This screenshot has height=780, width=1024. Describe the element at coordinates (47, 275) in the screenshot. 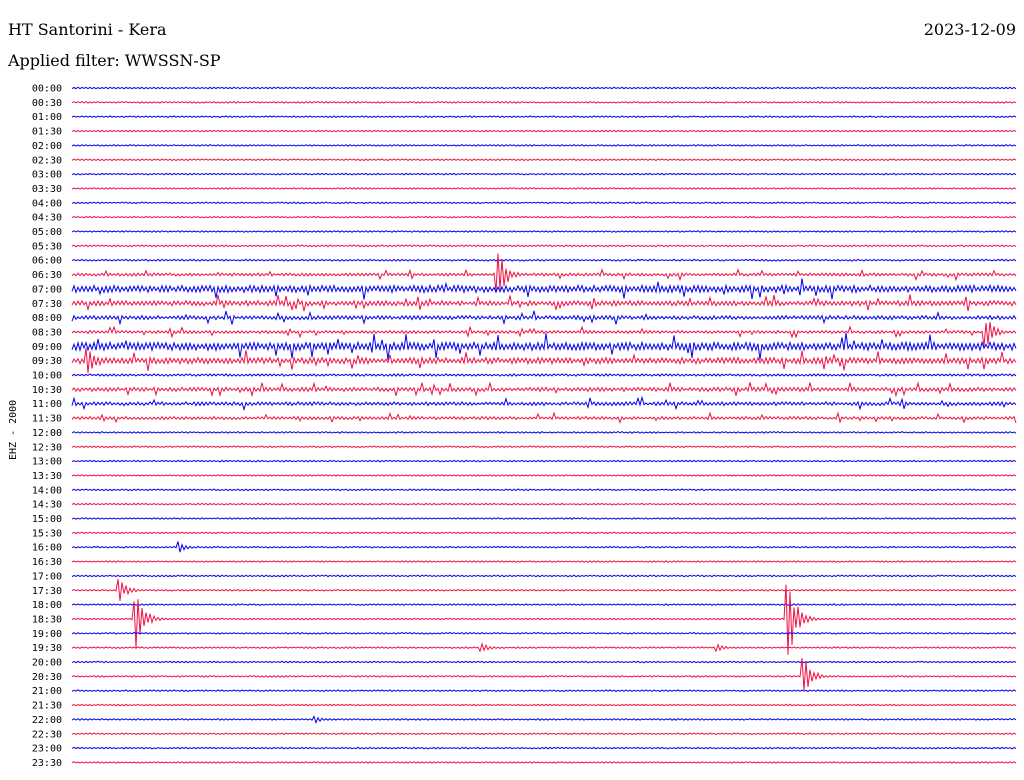

I see `row-label: 06:30` at that location.